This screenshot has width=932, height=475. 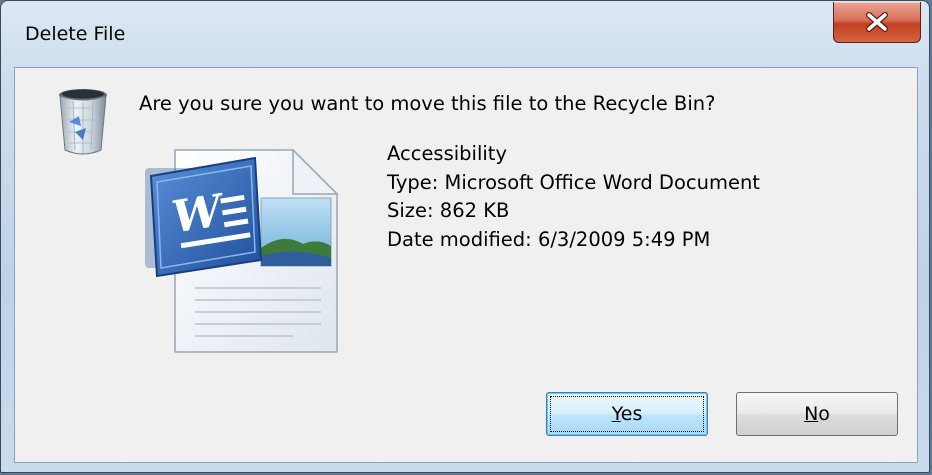 What do you see at coordinates (573, 182) in the screenshot?
I see `file-type: Type: Microsoft Office Word Document` at bounding box center [573, 182].